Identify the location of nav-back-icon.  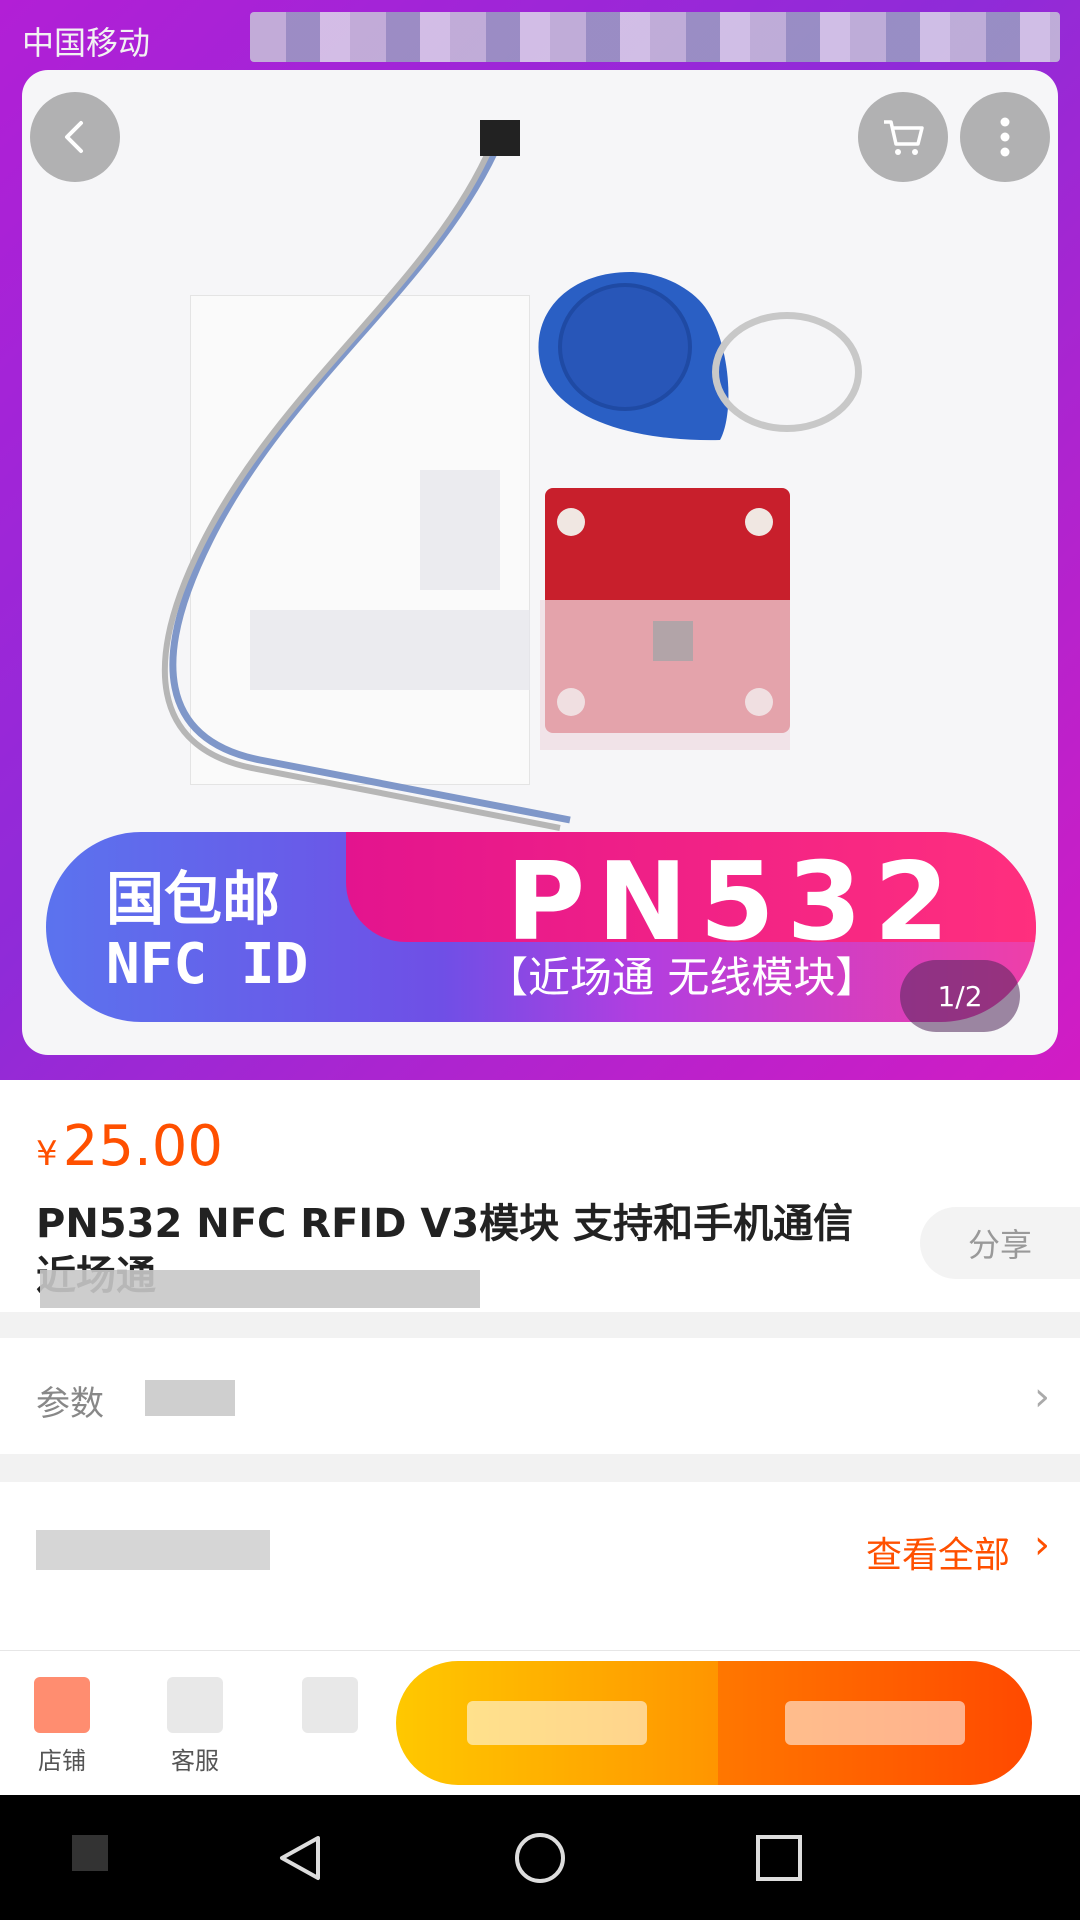
(300, 1858).